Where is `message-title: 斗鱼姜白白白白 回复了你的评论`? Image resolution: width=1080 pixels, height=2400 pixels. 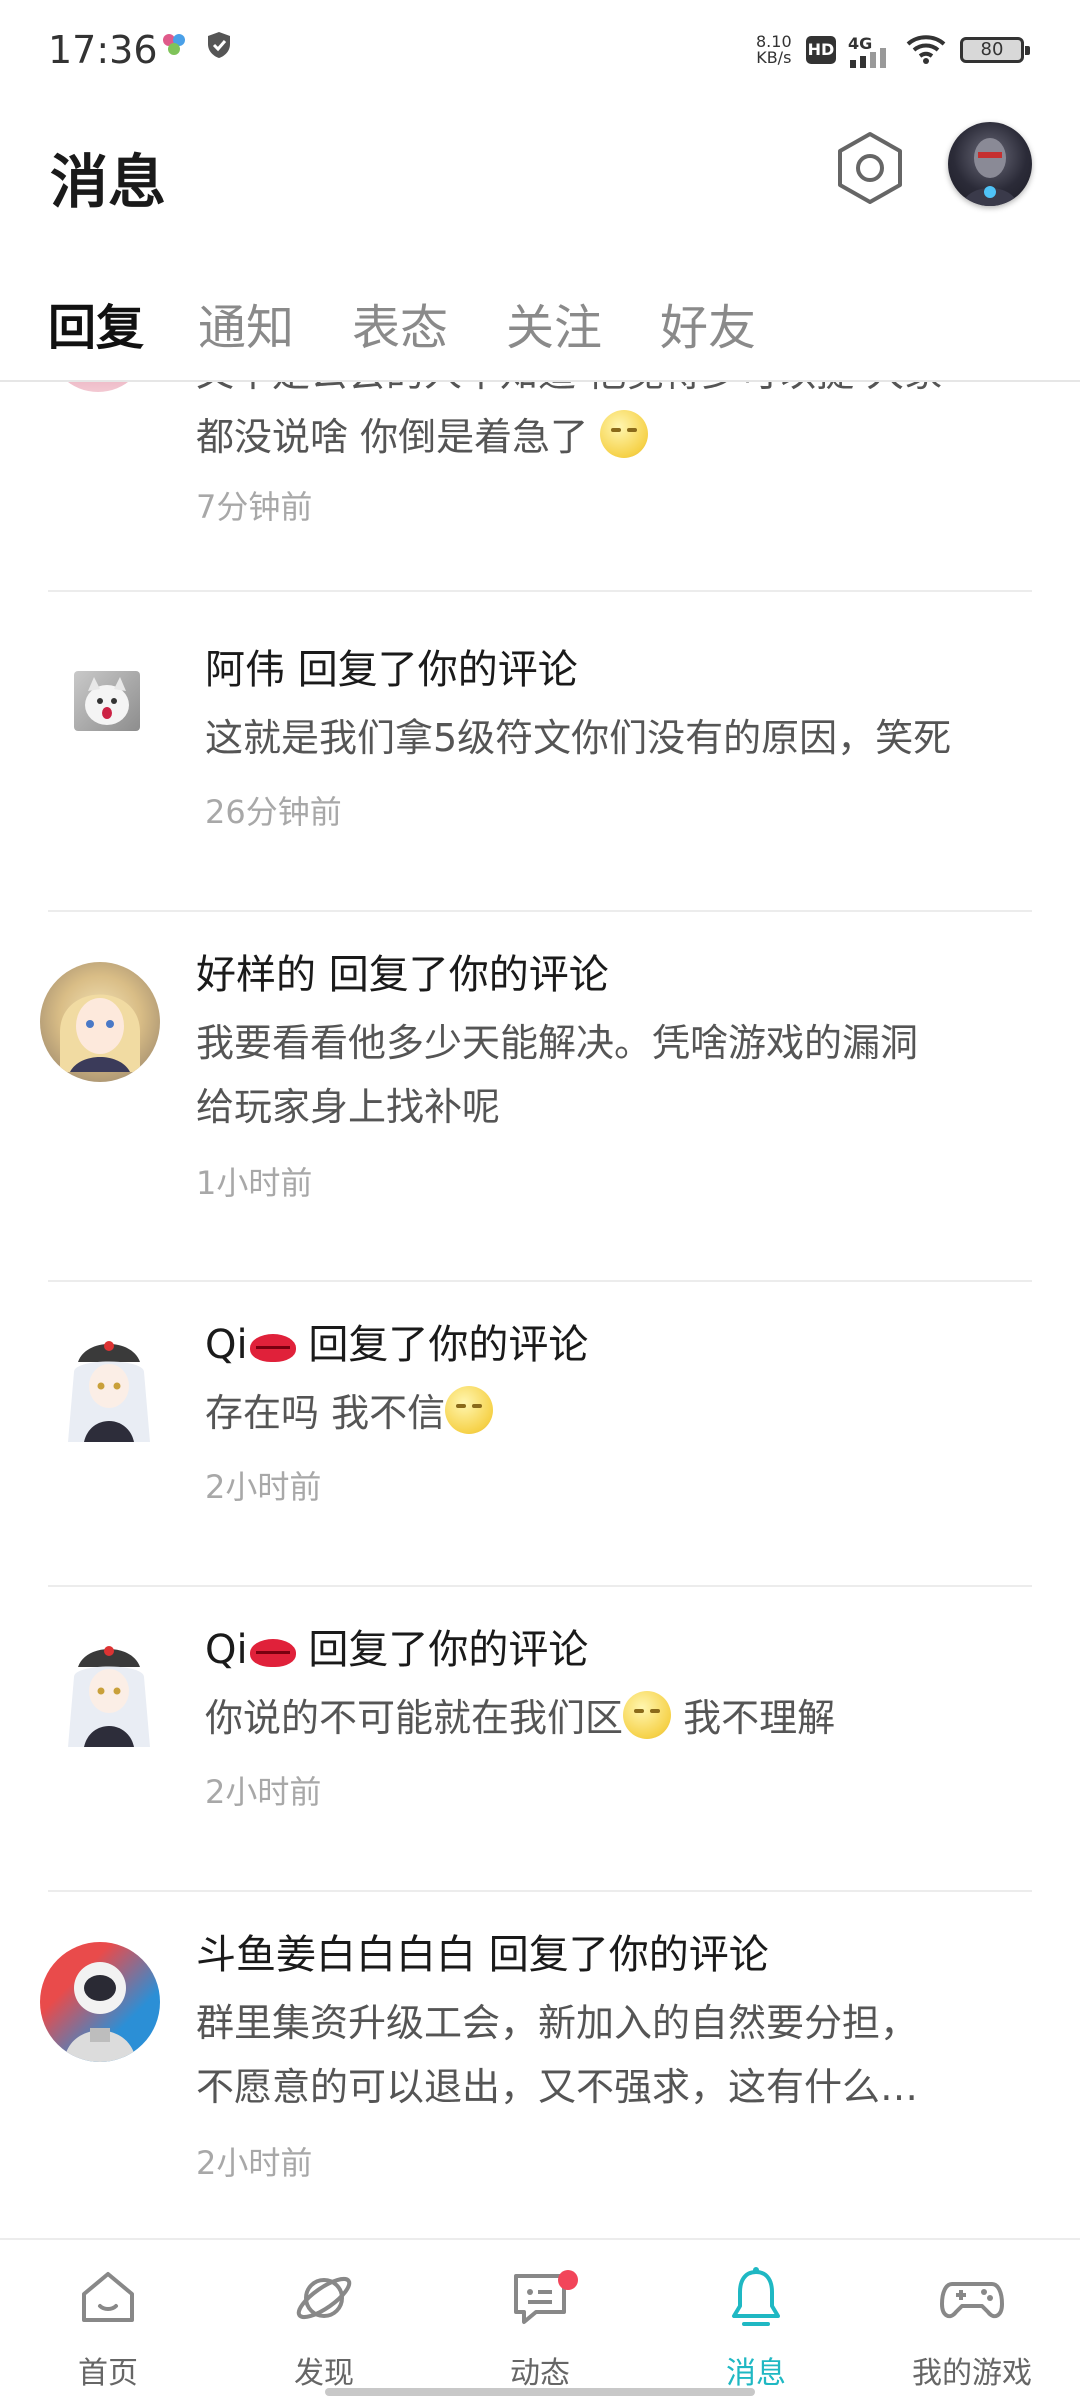 message-title: 斗鱼姜白白白白 回复了你的评论 is located at coordinates (482, 1951).